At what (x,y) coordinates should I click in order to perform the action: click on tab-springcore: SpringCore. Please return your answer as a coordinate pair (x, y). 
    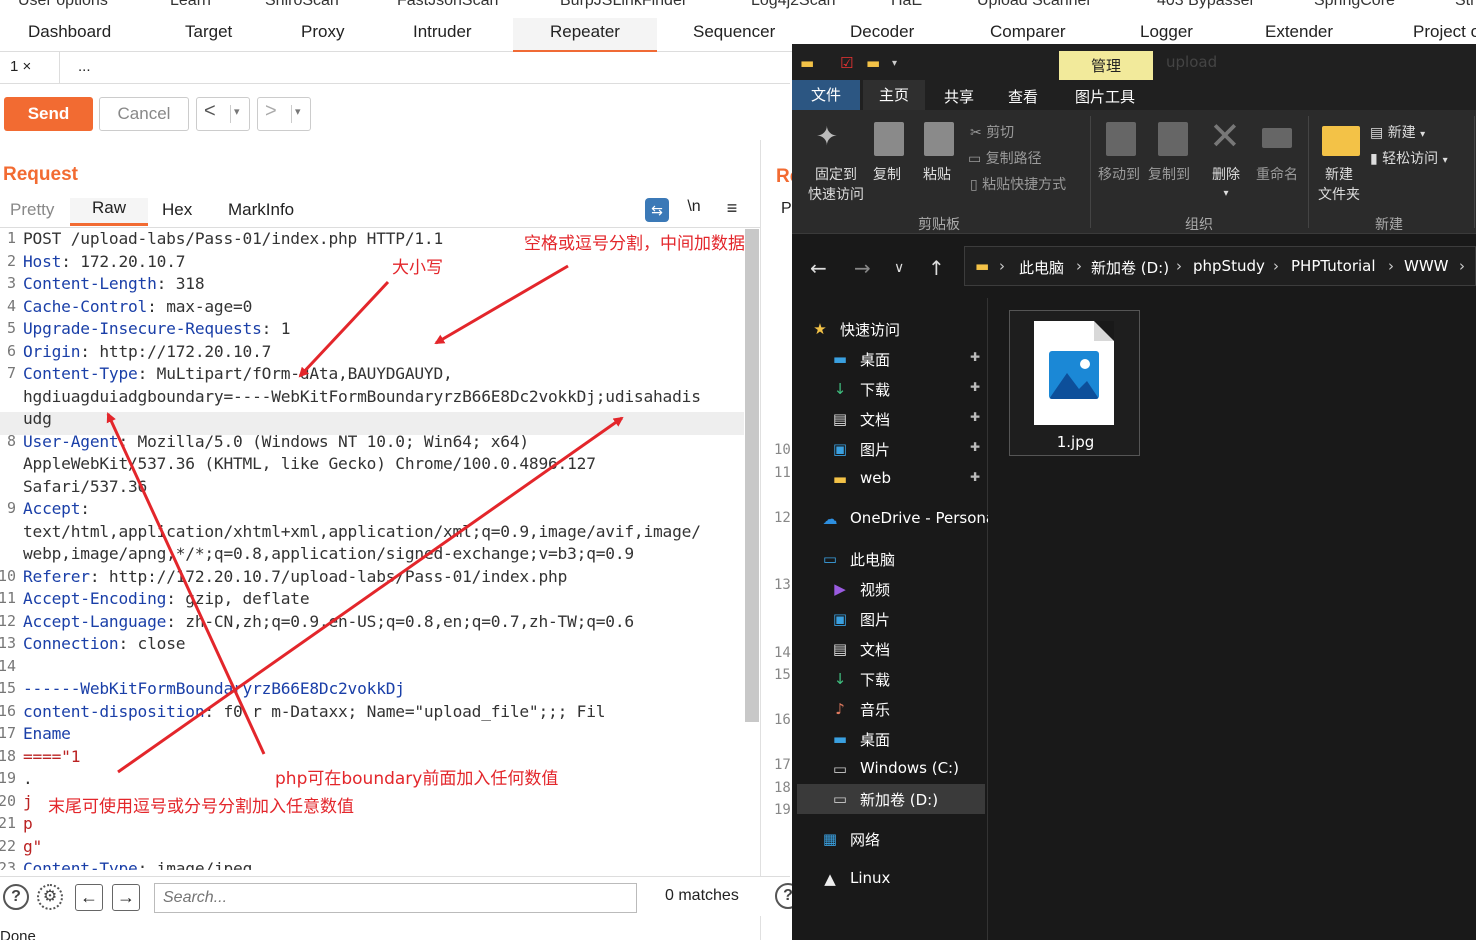
    Looking at the image, I should click on (1354, 5).